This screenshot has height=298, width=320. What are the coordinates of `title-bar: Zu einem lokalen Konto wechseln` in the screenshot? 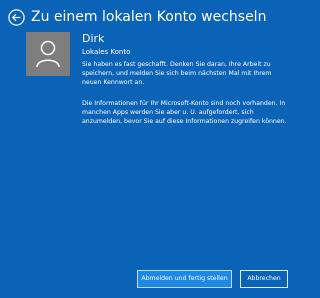 It's located at (137, 17).